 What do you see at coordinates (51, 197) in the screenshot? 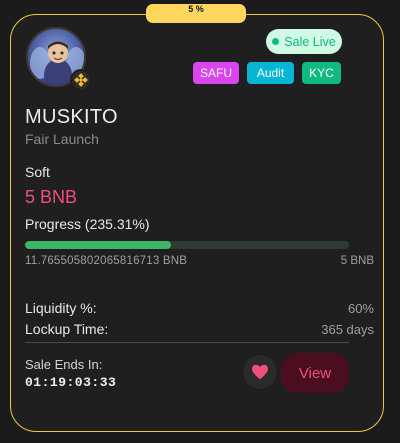
I see `soft-cap-value: 5 BNB` at bounding box center [51, 197].